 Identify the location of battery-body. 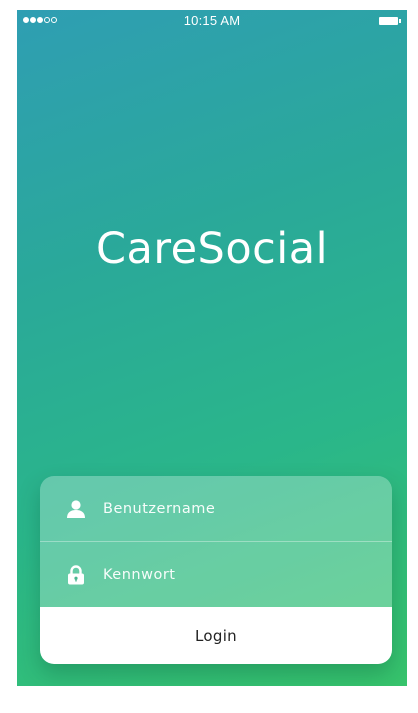
(389, 21).